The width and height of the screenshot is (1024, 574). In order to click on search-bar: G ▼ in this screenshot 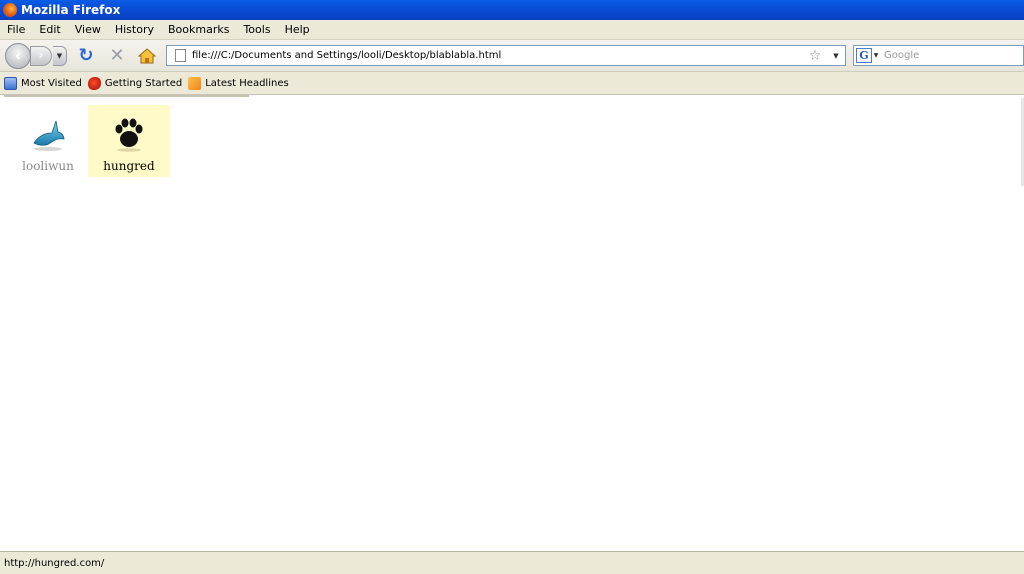, I will do `click(938, 55)`.